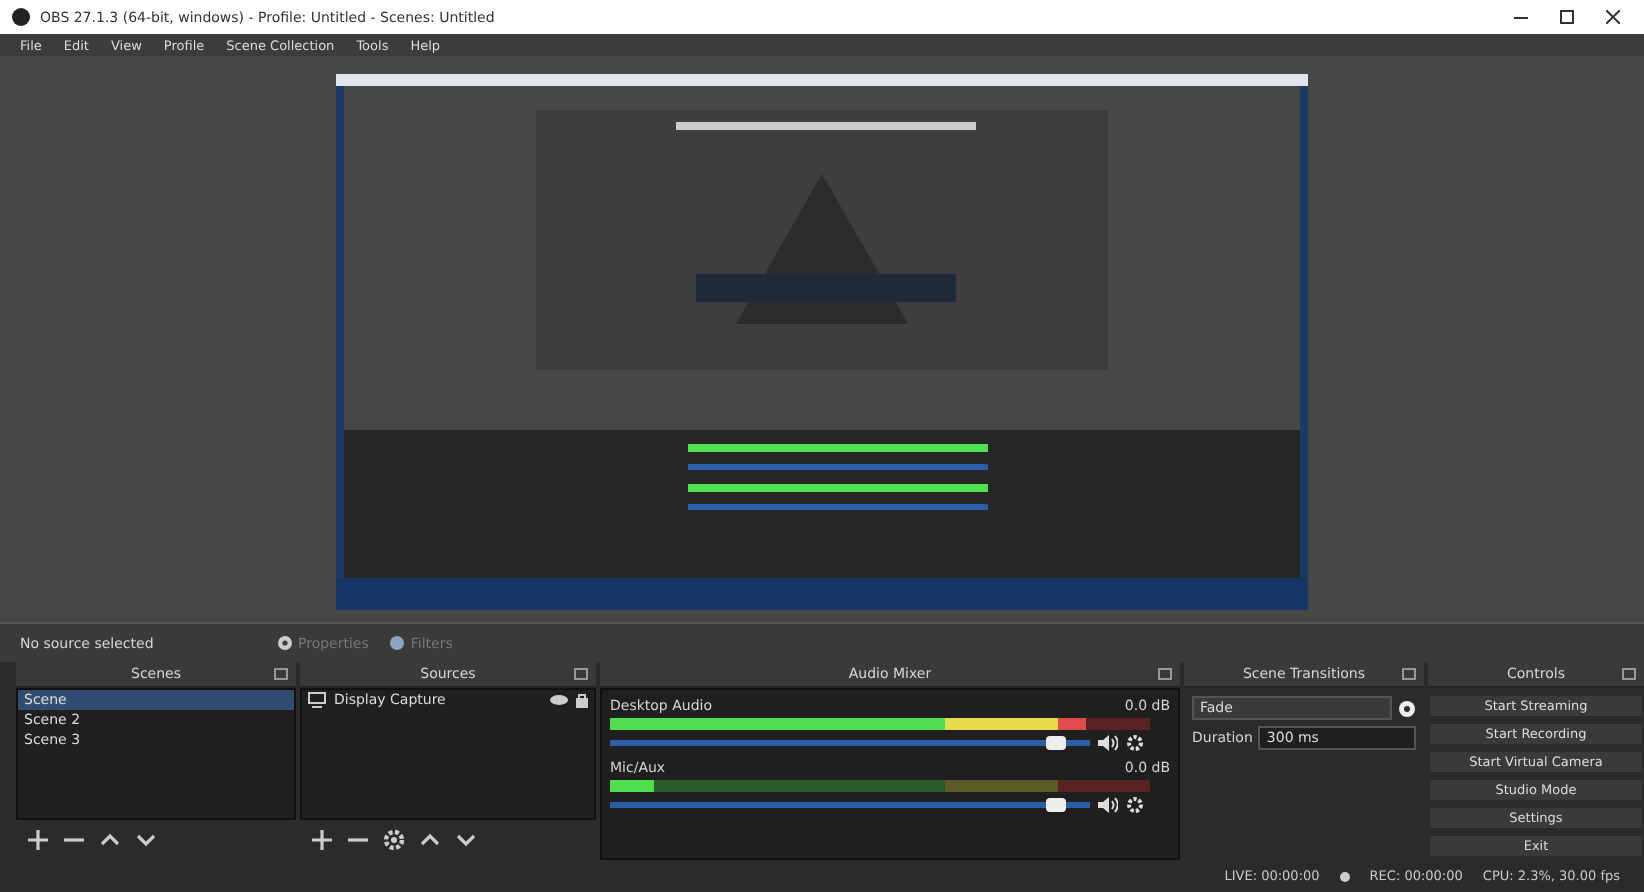  What do you see at coordinates (582, 700) in the screenshot?
I see `lock-icon` at bounding box center [582, 700].